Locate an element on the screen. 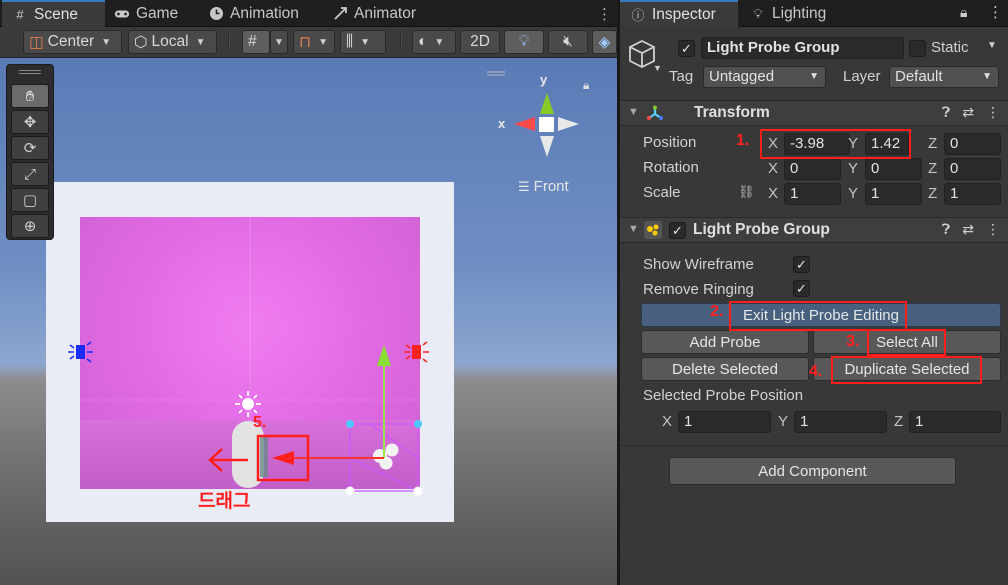  annotation-step-1: 1. is located at coordinates (743, 140).